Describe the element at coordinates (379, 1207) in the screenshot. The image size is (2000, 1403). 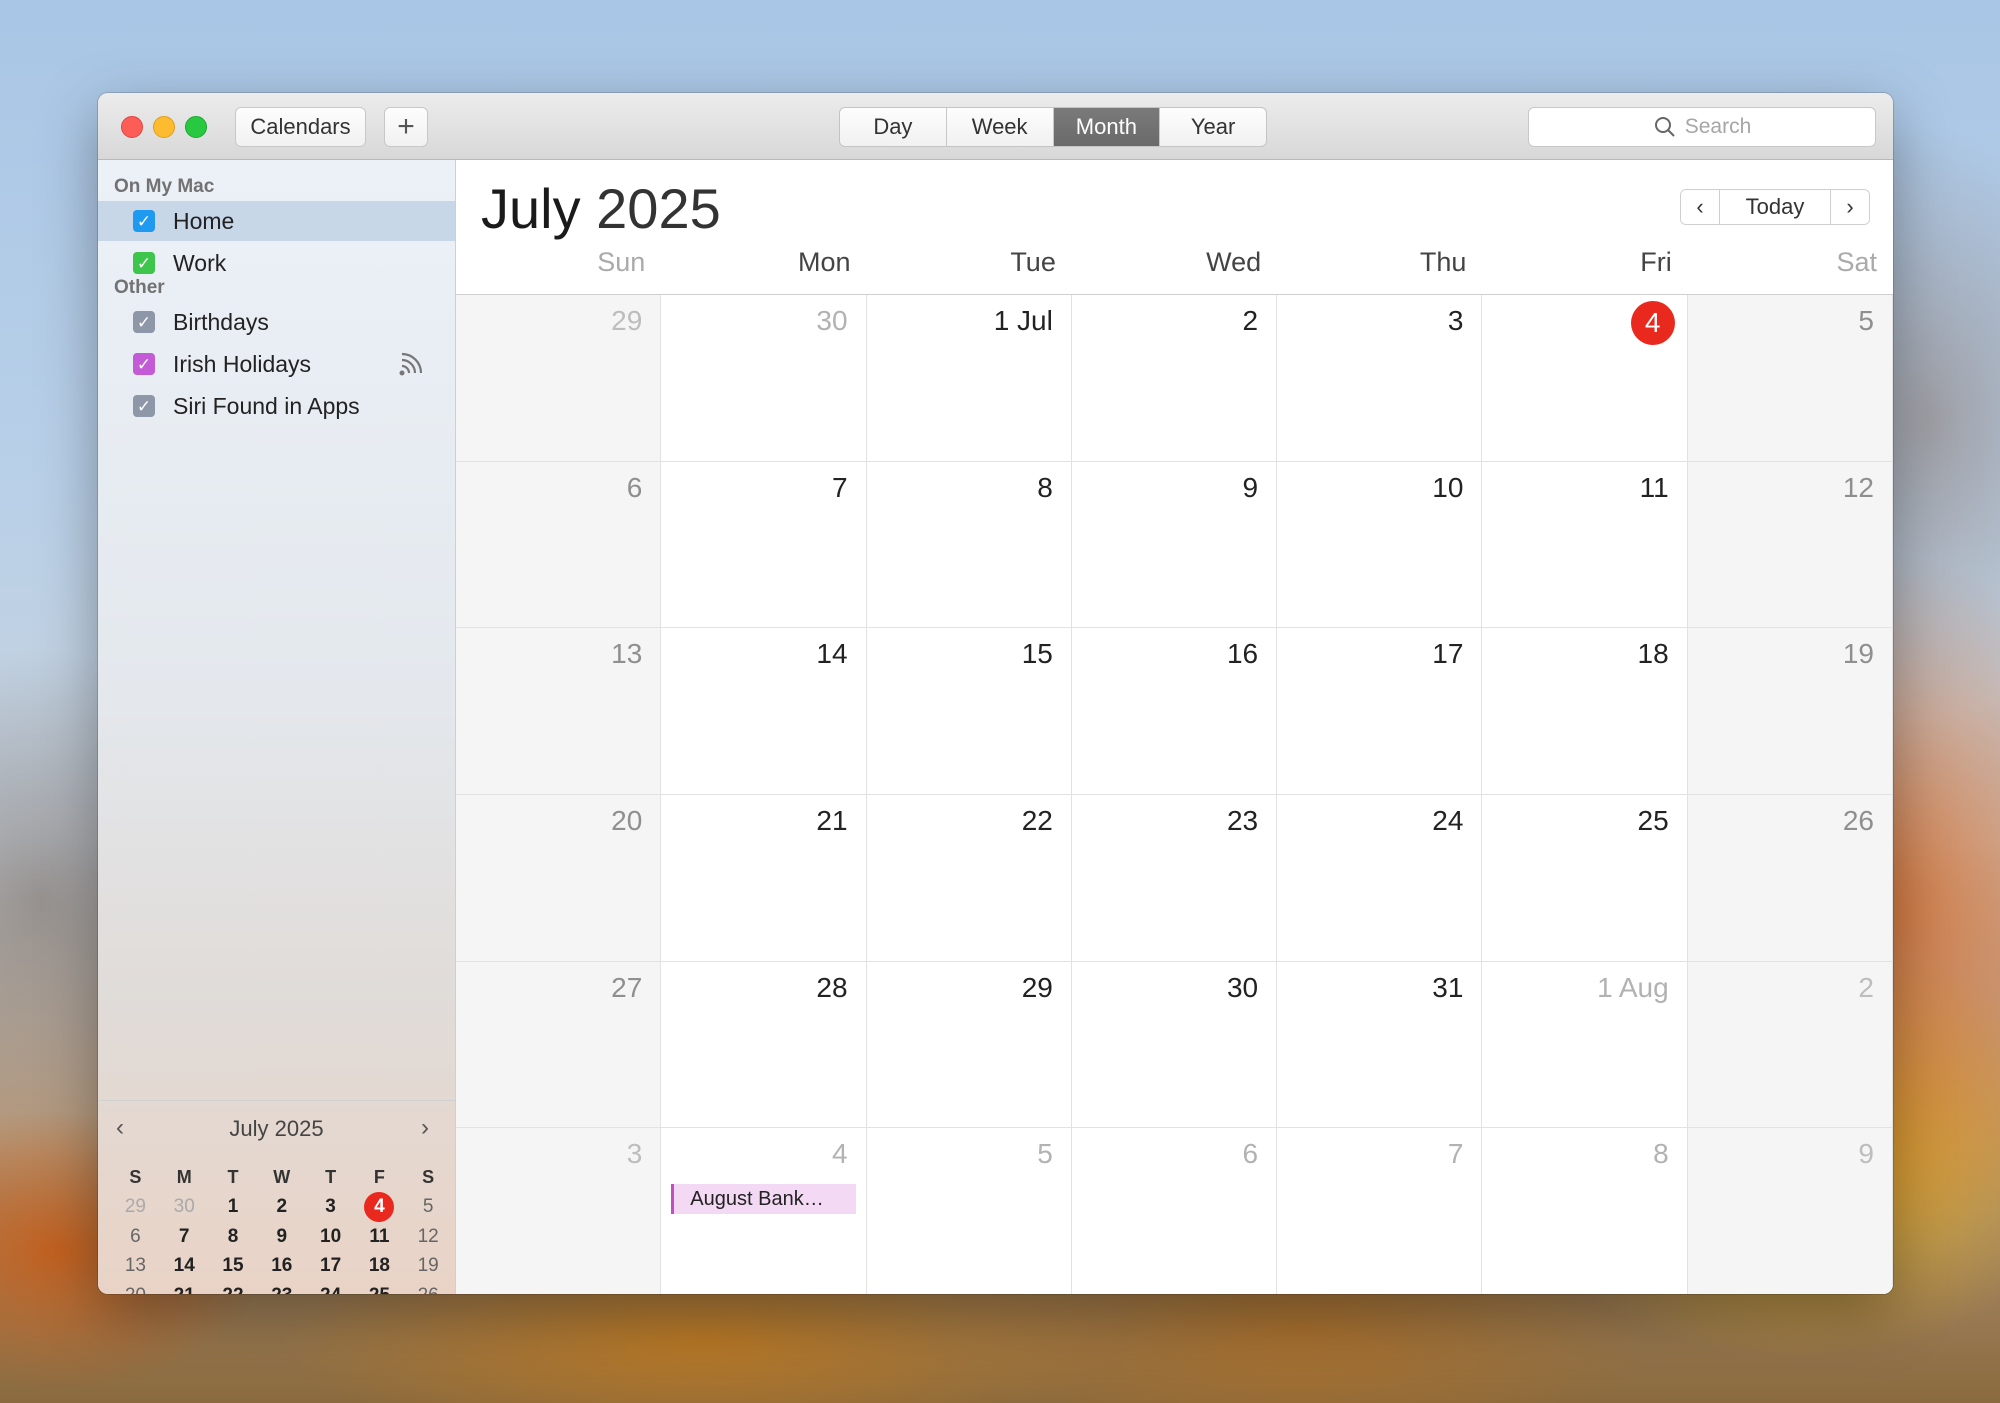
I see `mini-day: 4` at that location.